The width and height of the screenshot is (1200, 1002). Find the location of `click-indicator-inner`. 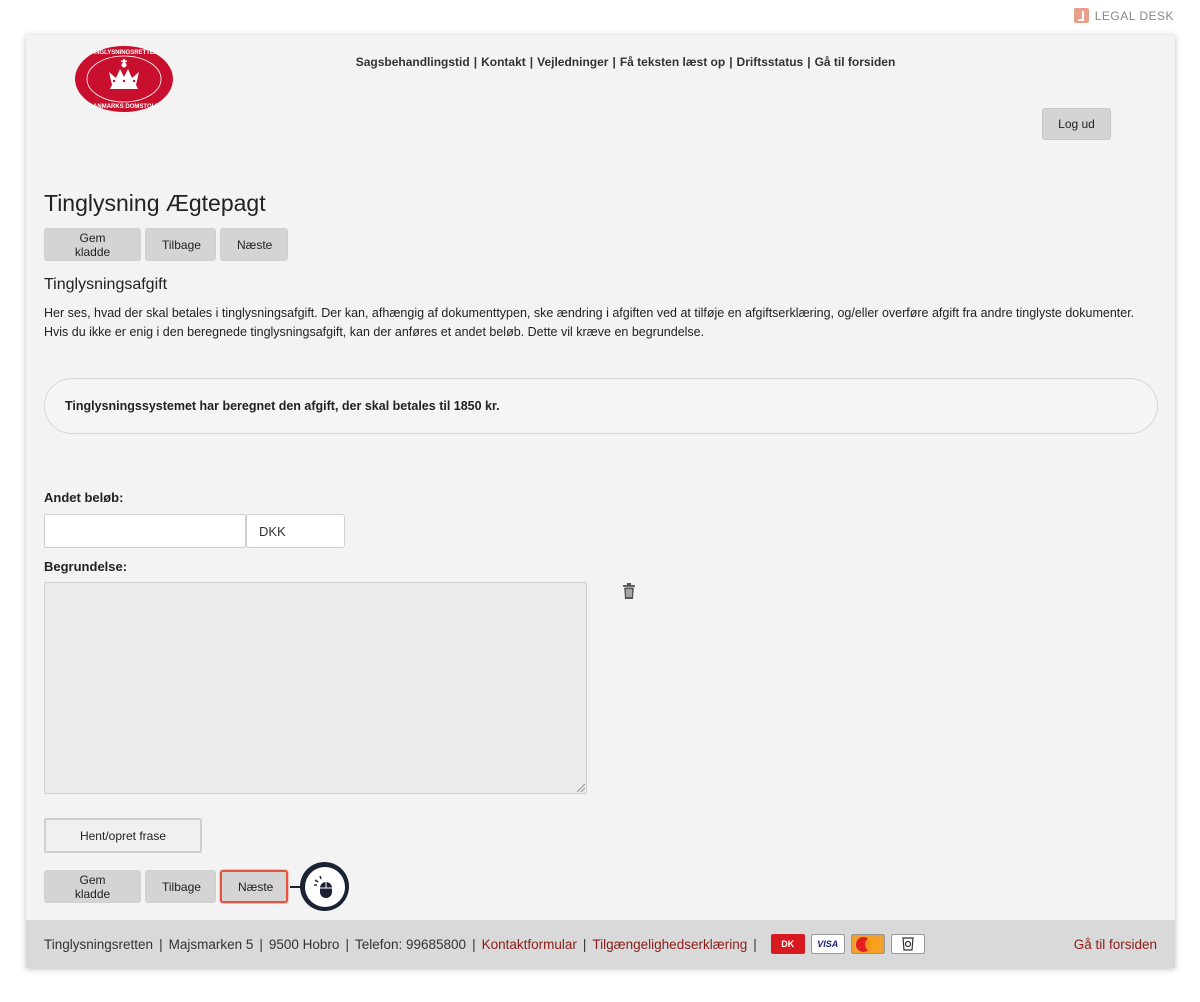

click-indicator-inner is located at coordinates (324, 886).